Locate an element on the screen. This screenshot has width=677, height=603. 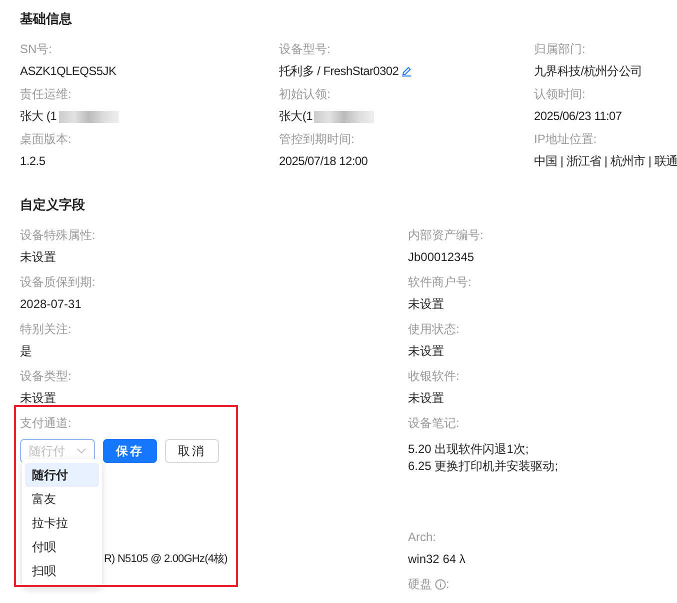
field-value: ASZK1QLEQS5JK is located at coordinates (68, 71).